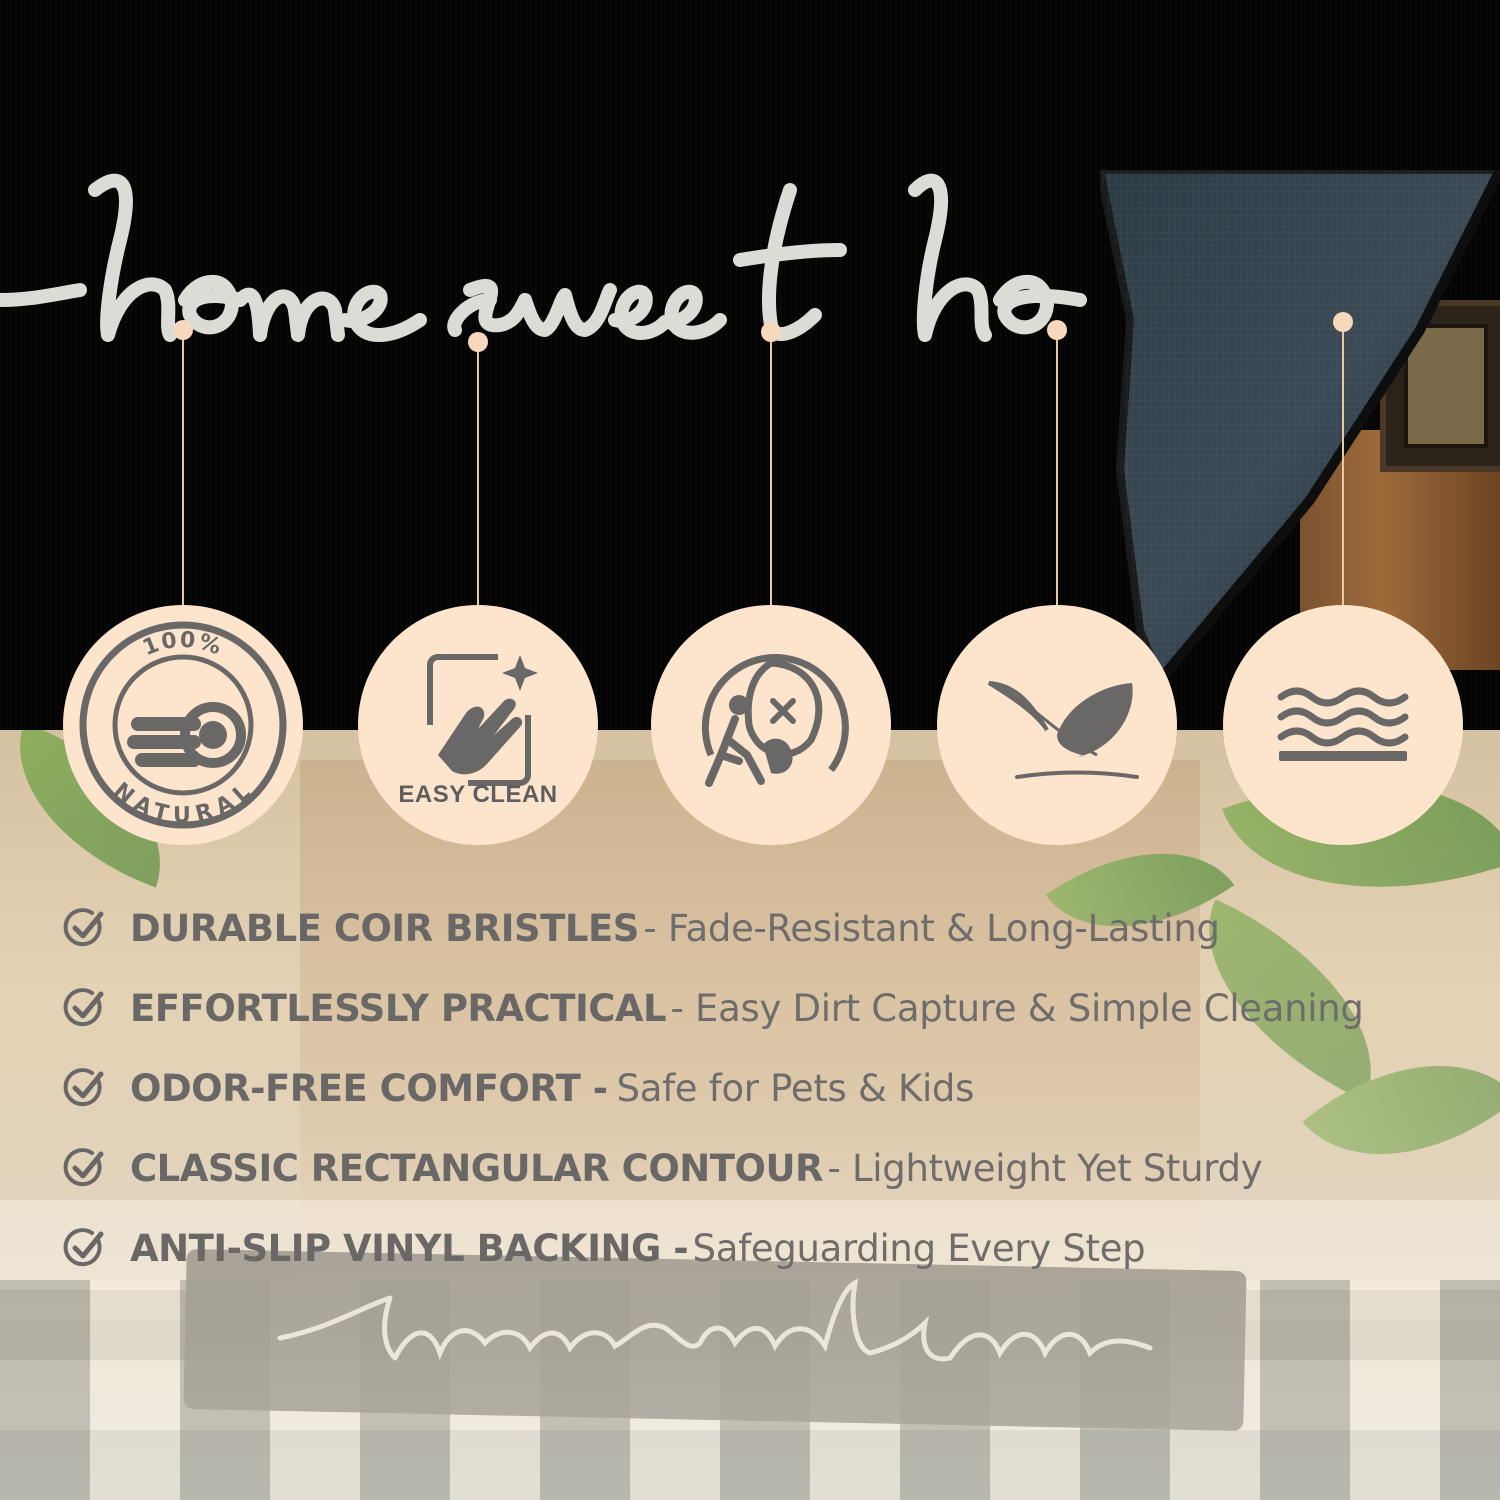  What do you see at coordinates (478, 794) in the screenshot?
I see `easy-clean-caption: EASY CLEAN` at bounding box center [478, 794].